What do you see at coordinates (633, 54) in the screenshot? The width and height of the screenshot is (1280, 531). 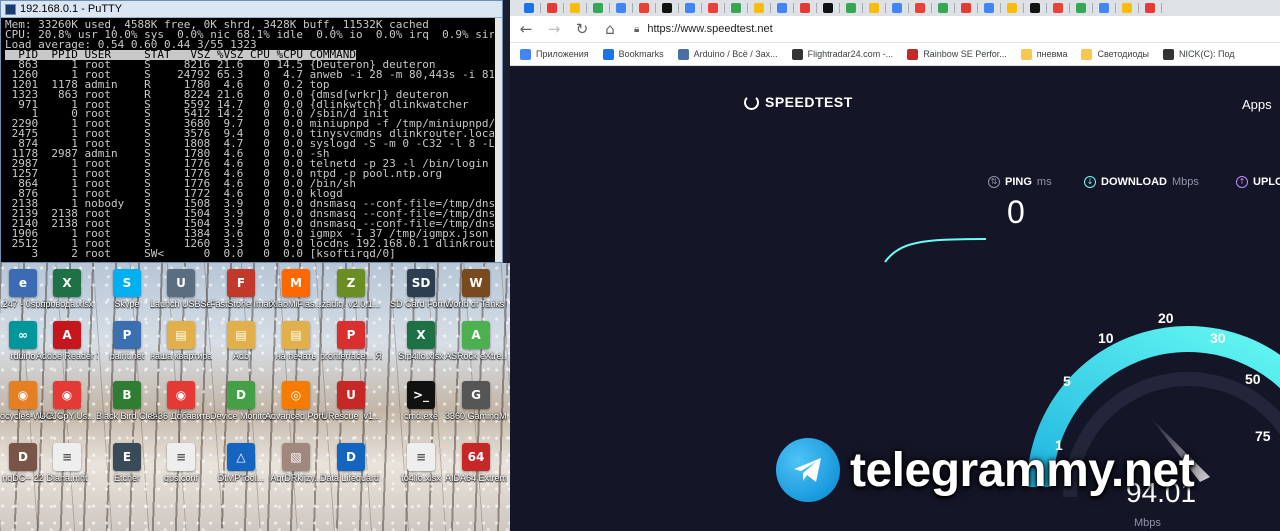 I see `bookmark-item: Bookmarks` at bounding box center [633, 54].